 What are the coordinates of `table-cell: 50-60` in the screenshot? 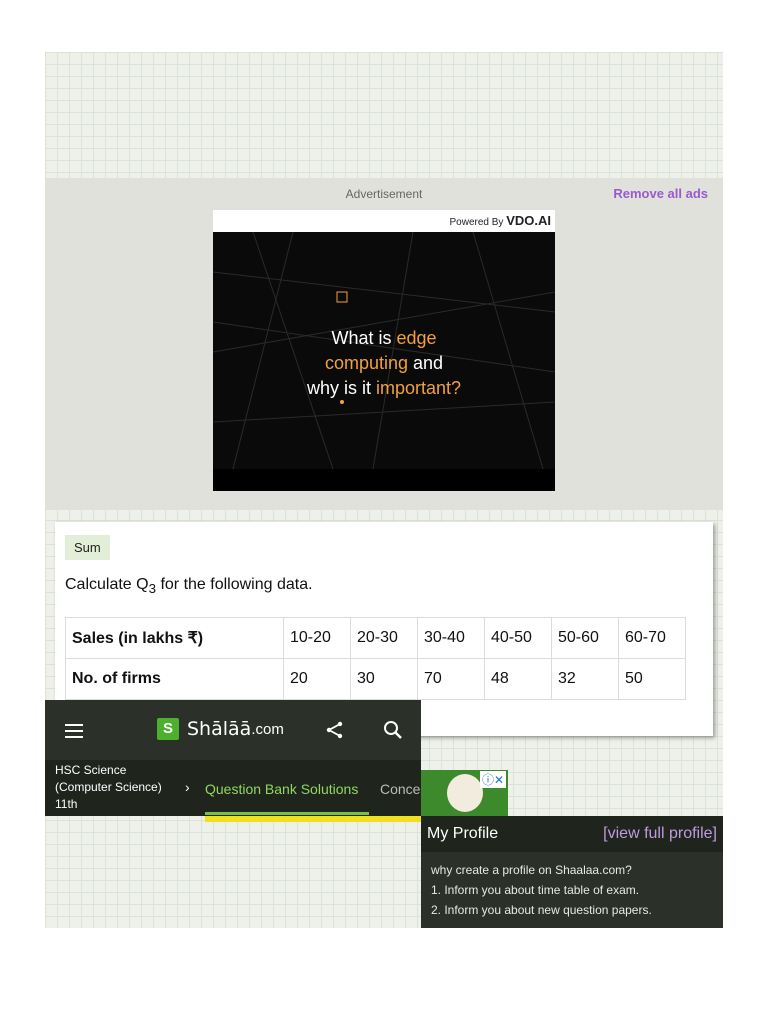 It's located at (585, 638).